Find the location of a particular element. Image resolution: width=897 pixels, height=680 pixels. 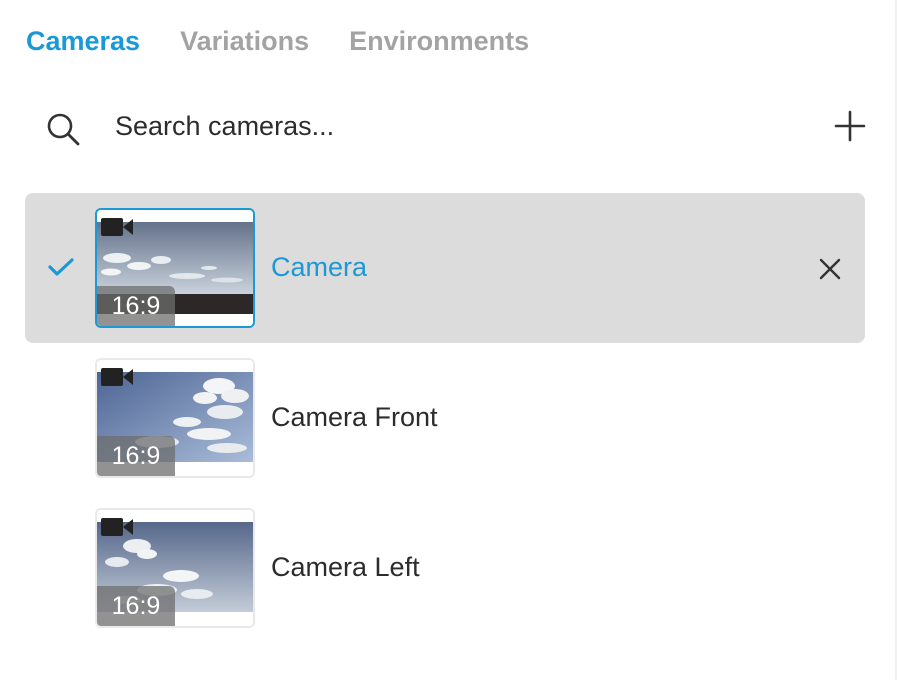

tab-variations: Variations is located at coordinates (244, 41).